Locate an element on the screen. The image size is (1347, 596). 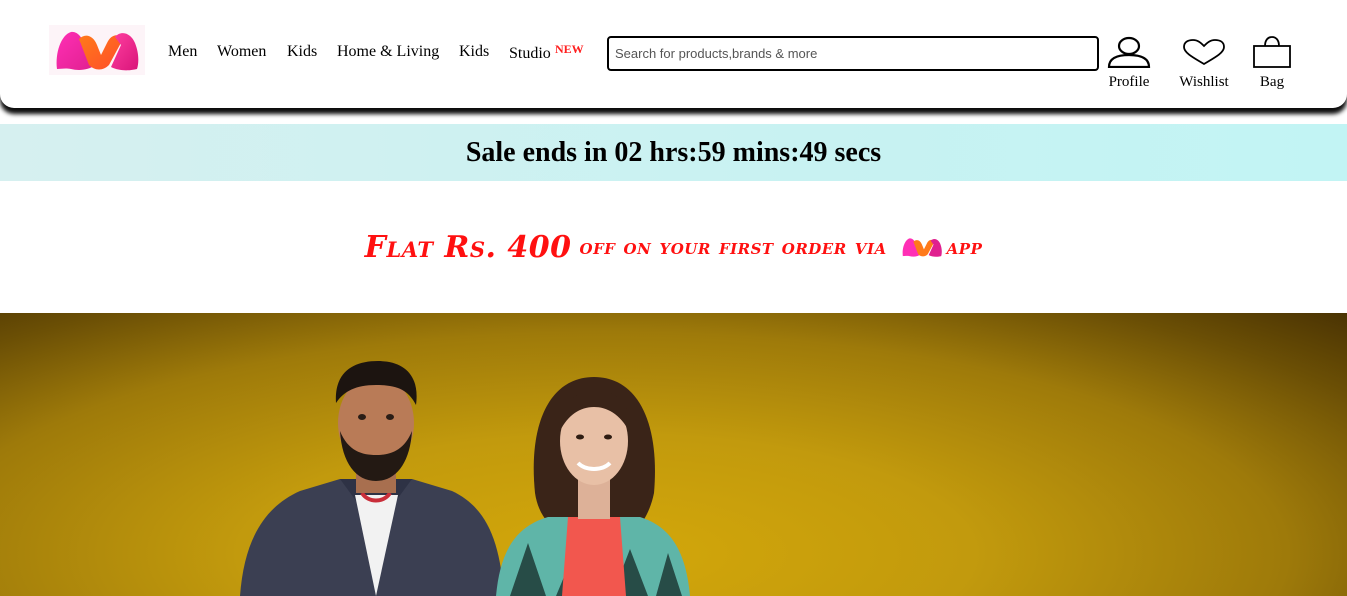
studio-new-badge: NEW is located at coordinates (569, 49).